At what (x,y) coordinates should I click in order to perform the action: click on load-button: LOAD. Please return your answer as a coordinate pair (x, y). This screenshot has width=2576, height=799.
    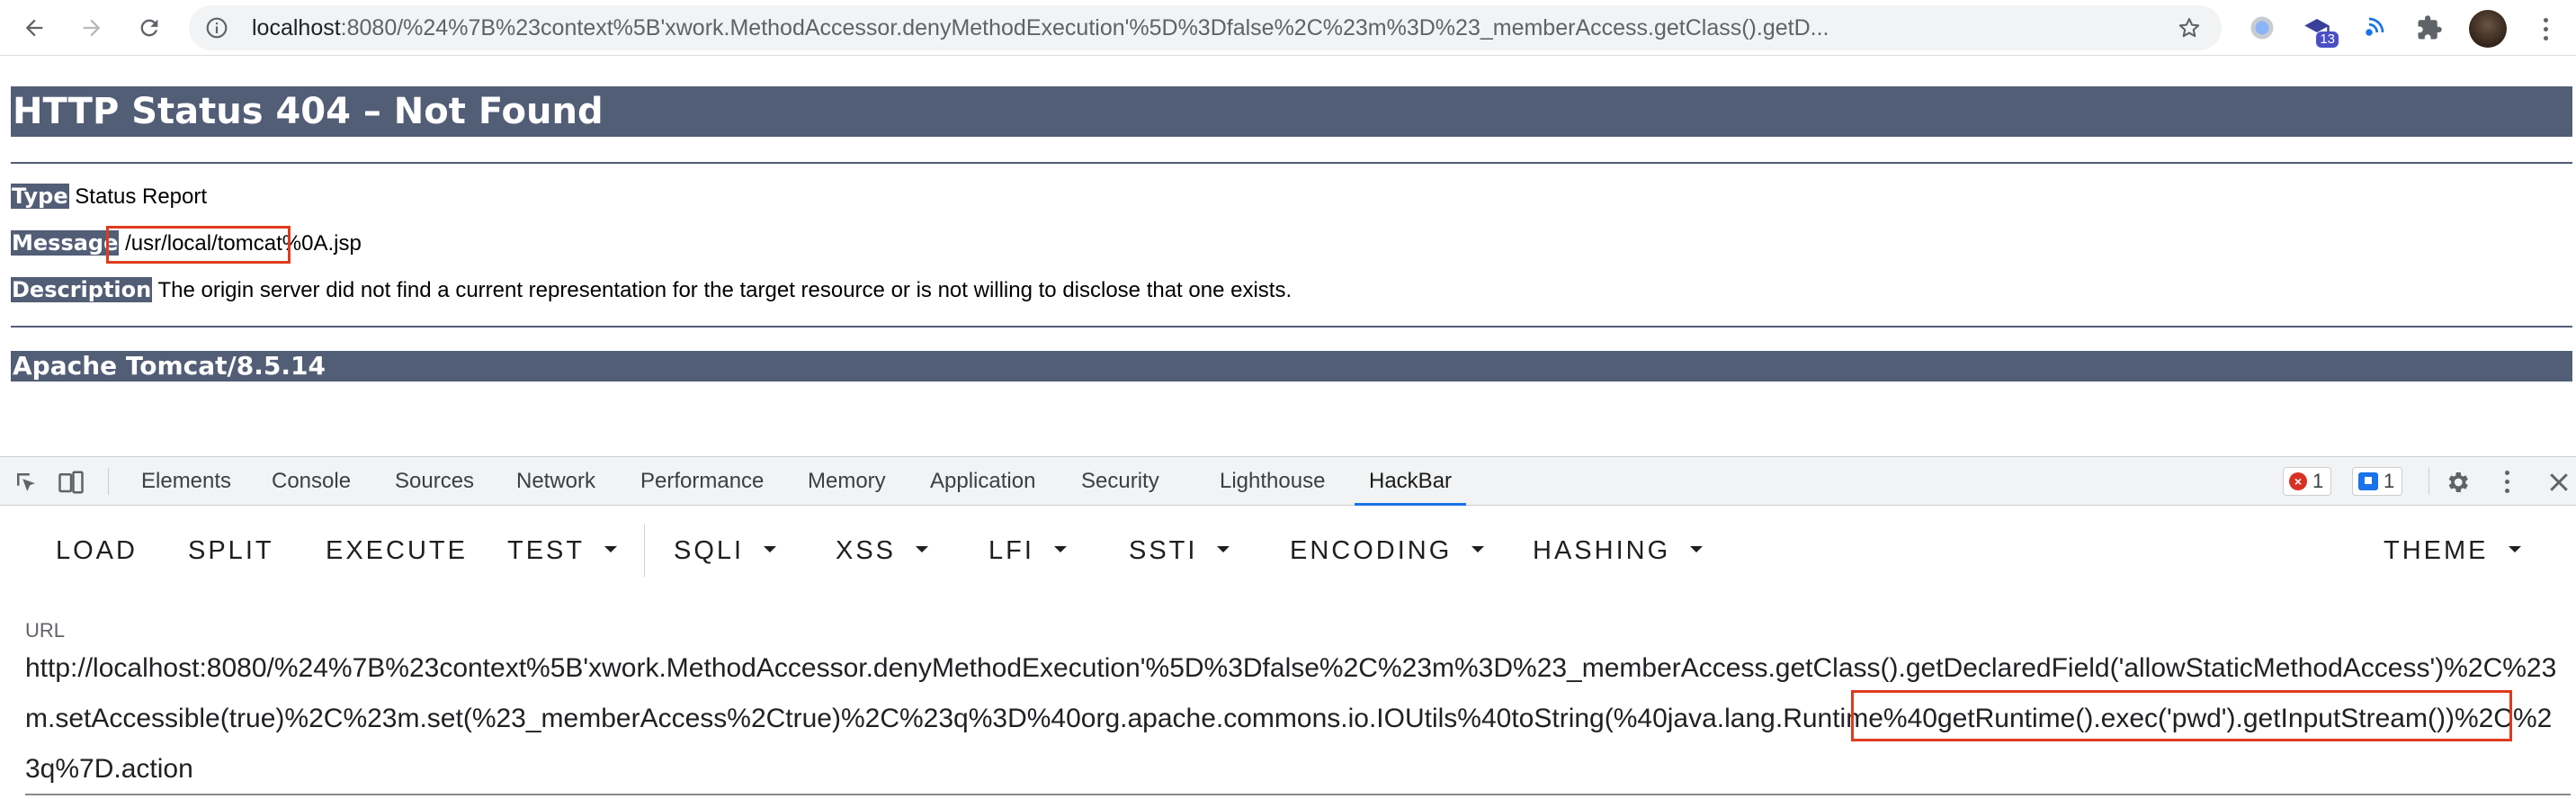
    Looking at the image, I should click on (97, 551).